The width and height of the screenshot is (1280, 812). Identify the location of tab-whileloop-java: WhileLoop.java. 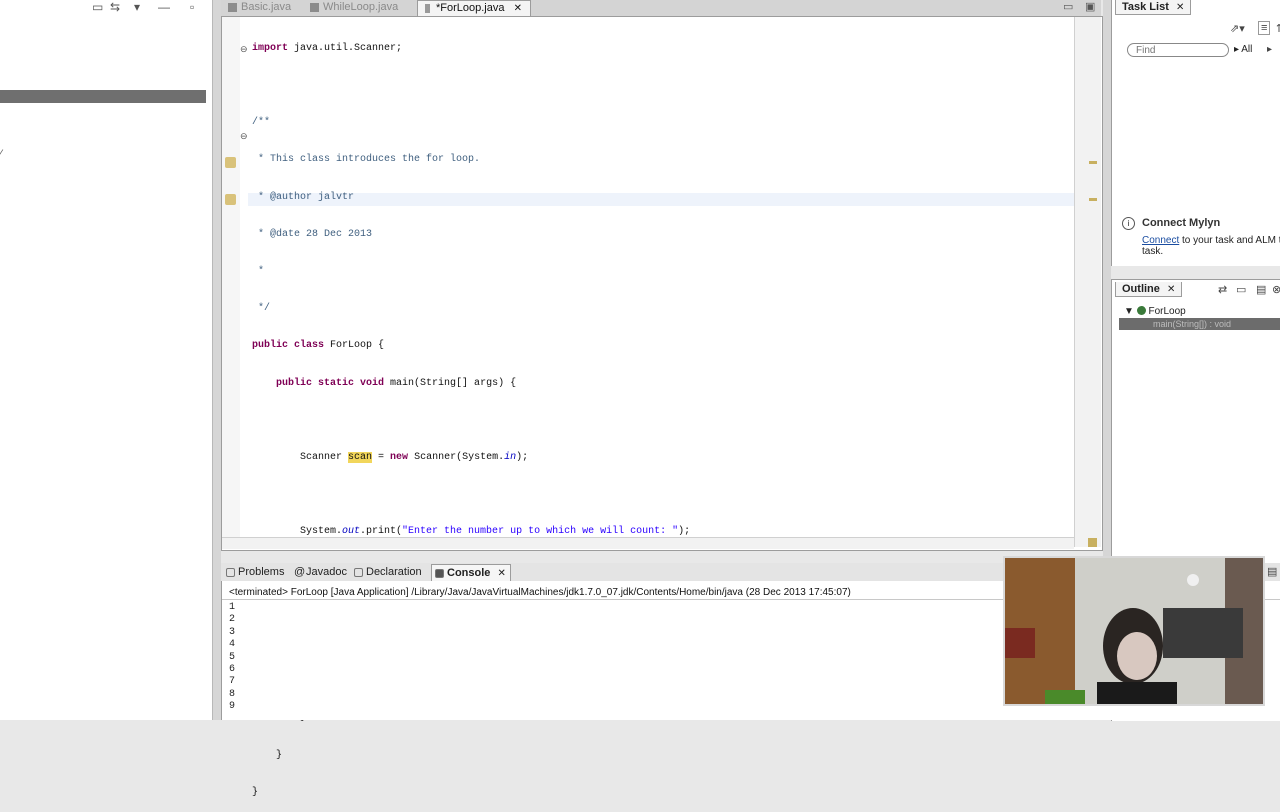
(355, 7).